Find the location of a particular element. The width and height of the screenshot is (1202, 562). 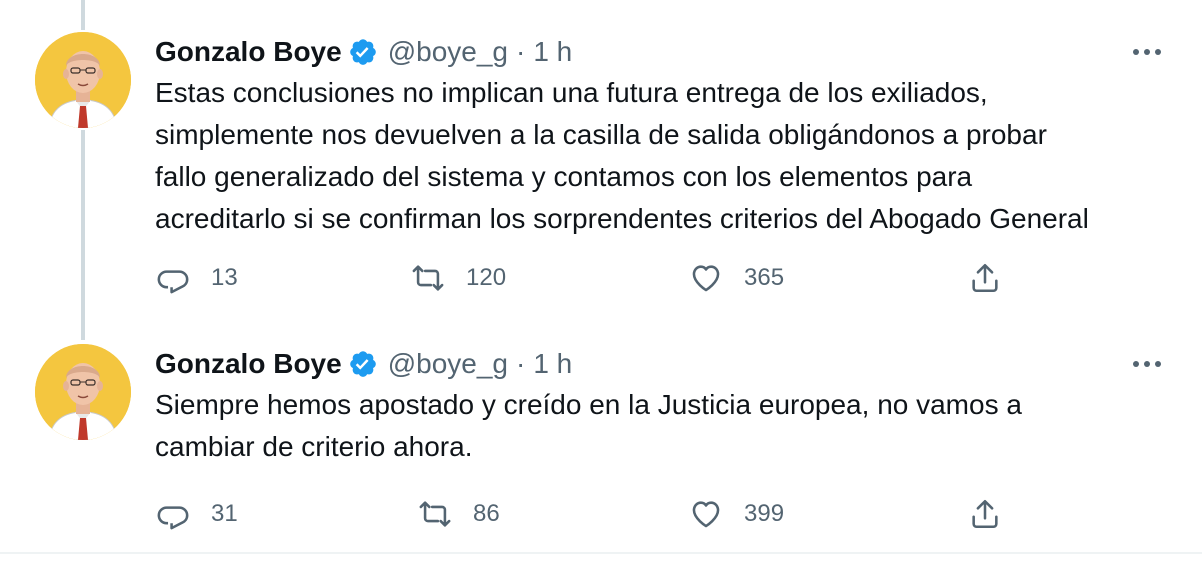

like-count: 399 is located at coordinates (764, 513).